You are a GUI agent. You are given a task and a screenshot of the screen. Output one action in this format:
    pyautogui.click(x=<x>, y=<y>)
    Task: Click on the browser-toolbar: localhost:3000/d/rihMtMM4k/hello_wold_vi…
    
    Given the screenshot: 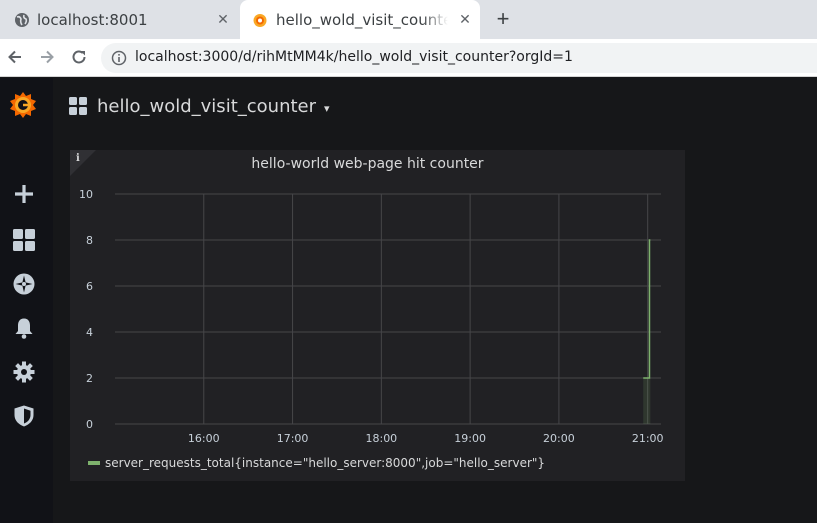 What is the action you would take?
    pyautogui.click(x=408, y=58)
    